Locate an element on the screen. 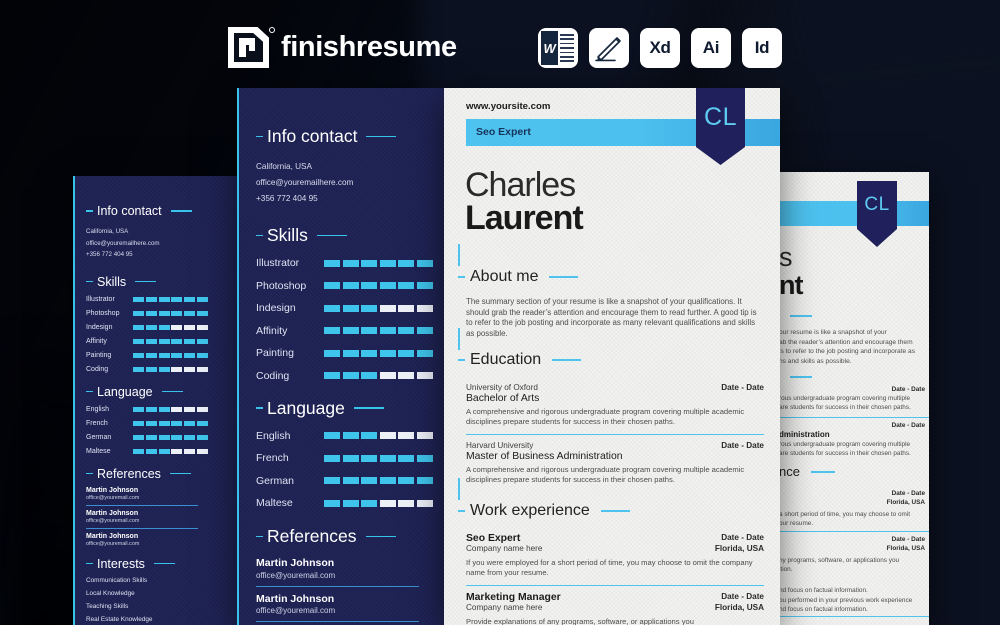 The height and width of the screenshot is (625, 1000). badge-adobe-xd: Xd is located at coordinates (660, 48).